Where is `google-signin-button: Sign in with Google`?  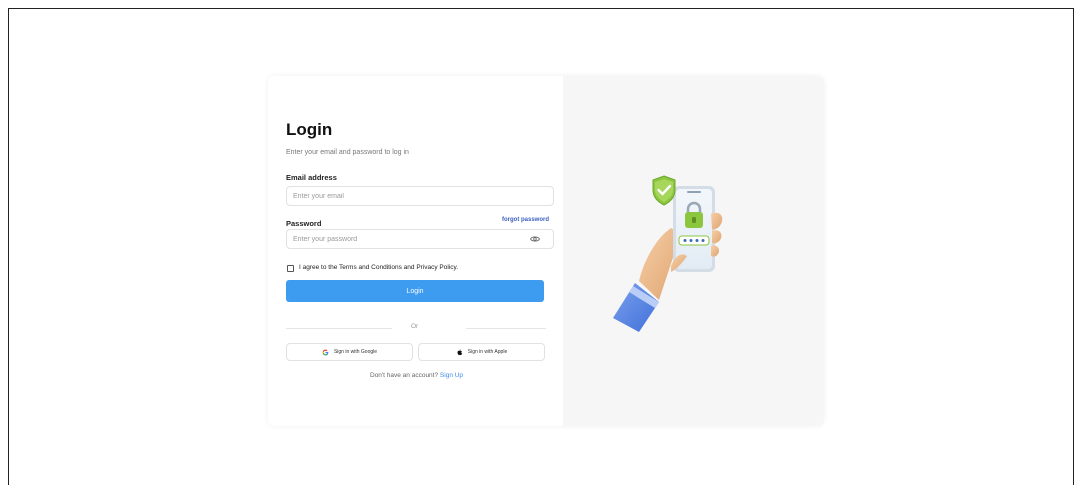
google-signin-button: Sign in with Google is located at coordinates (349, 352).